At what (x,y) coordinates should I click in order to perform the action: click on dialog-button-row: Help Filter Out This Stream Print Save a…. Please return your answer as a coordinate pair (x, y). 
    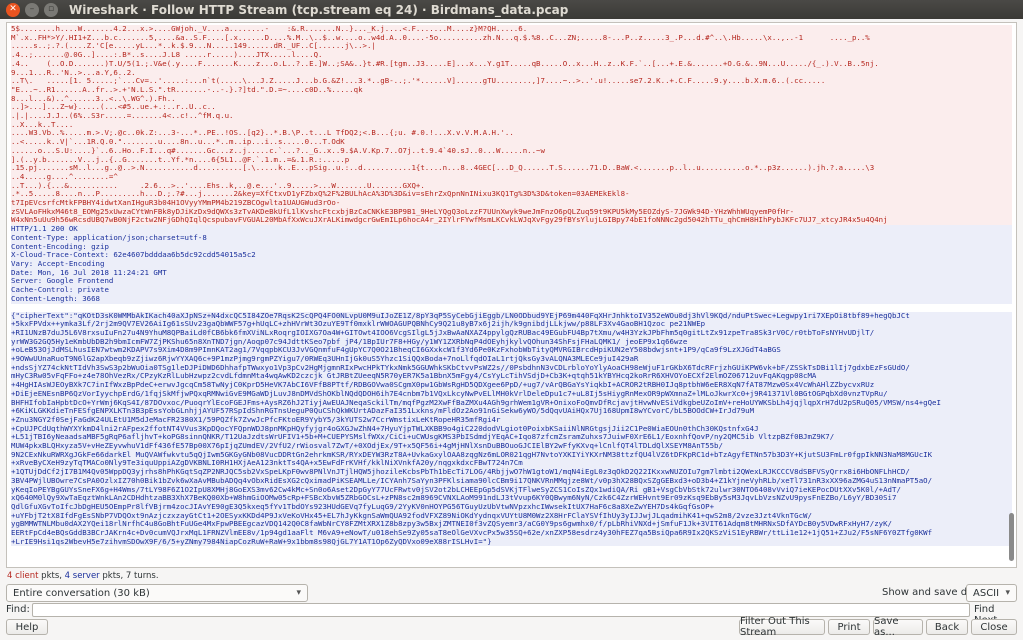
    Looking at the image, I should click on (511, 627).